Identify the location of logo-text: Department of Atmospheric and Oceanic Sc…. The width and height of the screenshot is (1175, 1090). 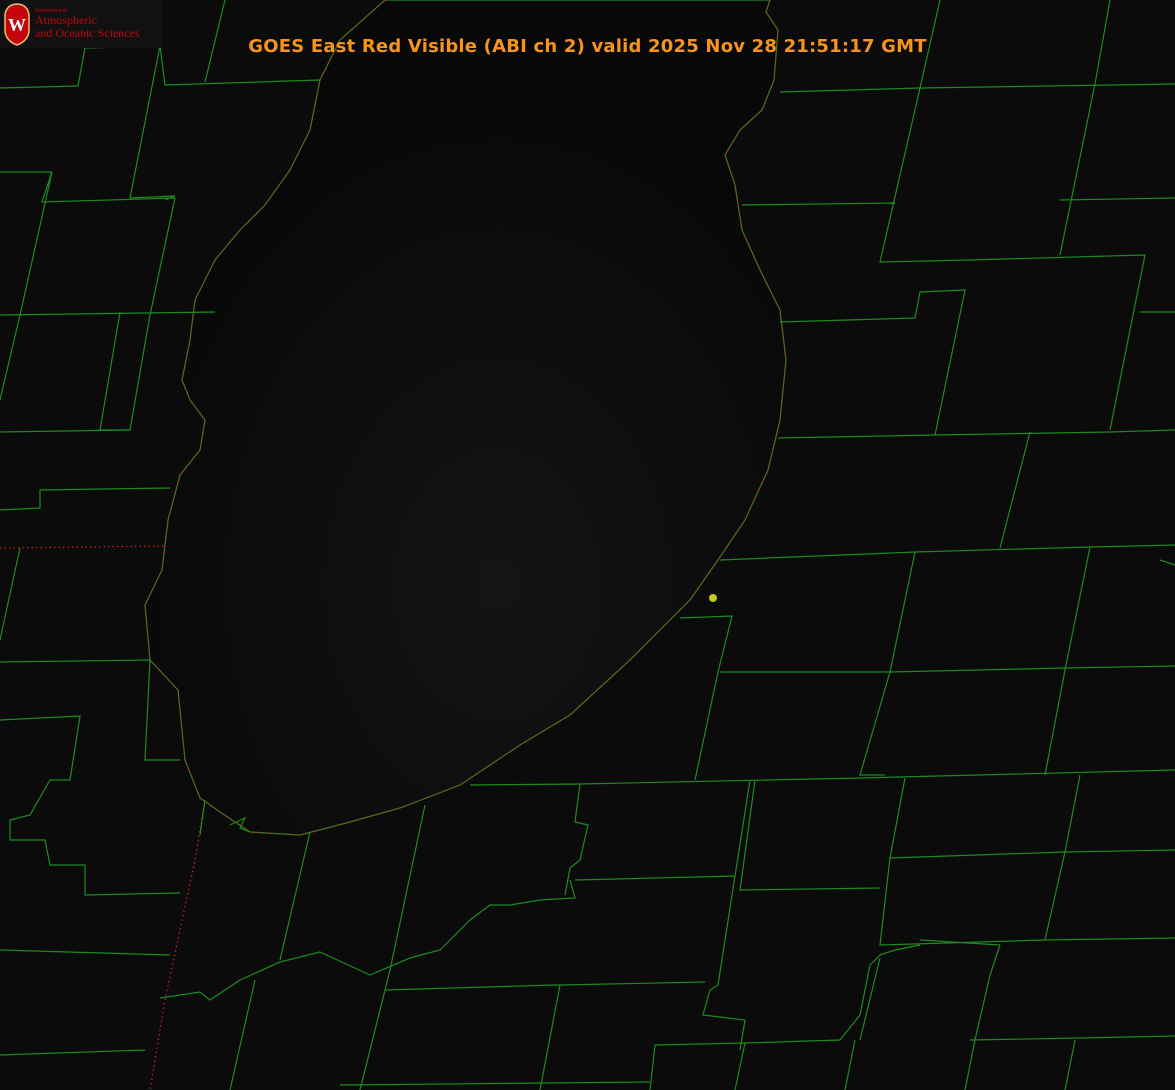
(87, 23).